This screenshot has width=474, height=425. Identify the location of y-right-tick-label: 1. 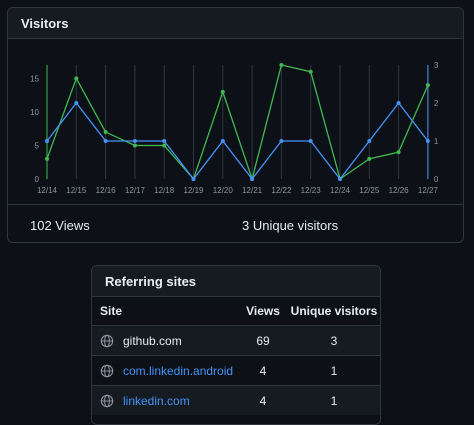
(436, 141).